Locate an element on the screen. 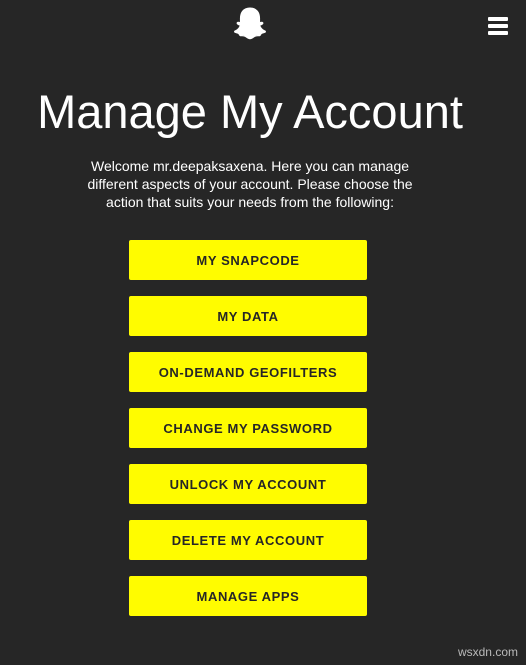 This screenshot has width=526, height=665. page-title: Manage My Account is located at coordinates (250, 111).